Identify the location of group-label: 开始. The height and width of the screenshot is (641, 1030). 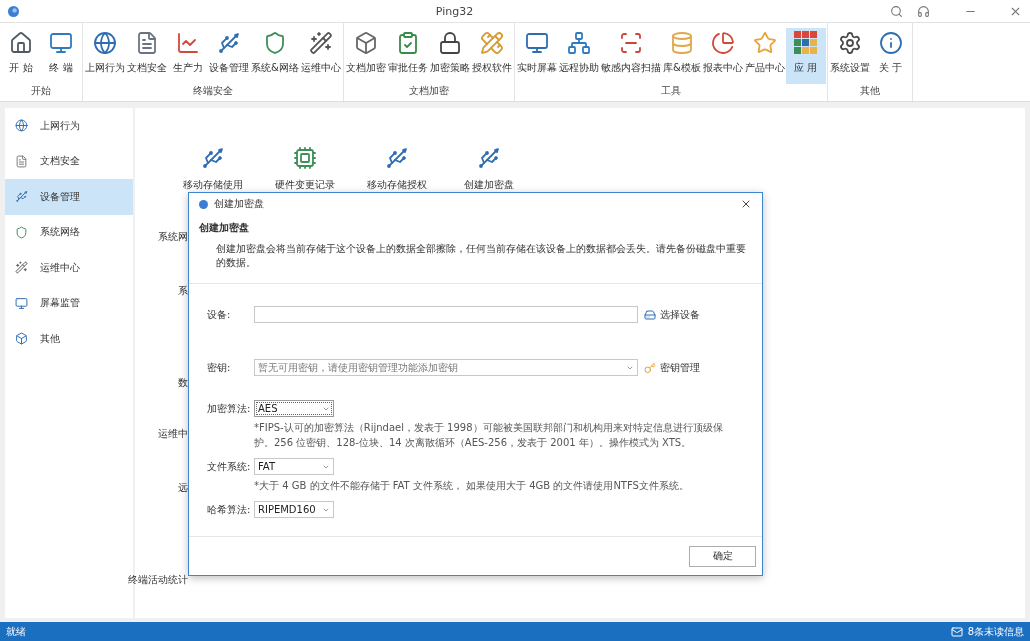
(41, 91).